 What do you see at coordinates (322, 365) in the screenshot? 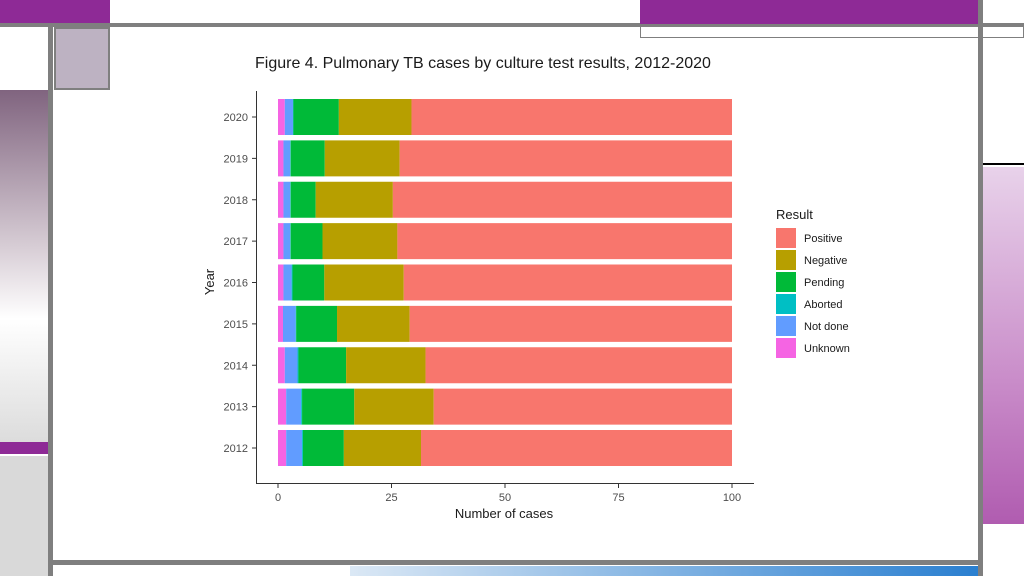
I see `bar-2014-pending` at bounding box center [322, 365].